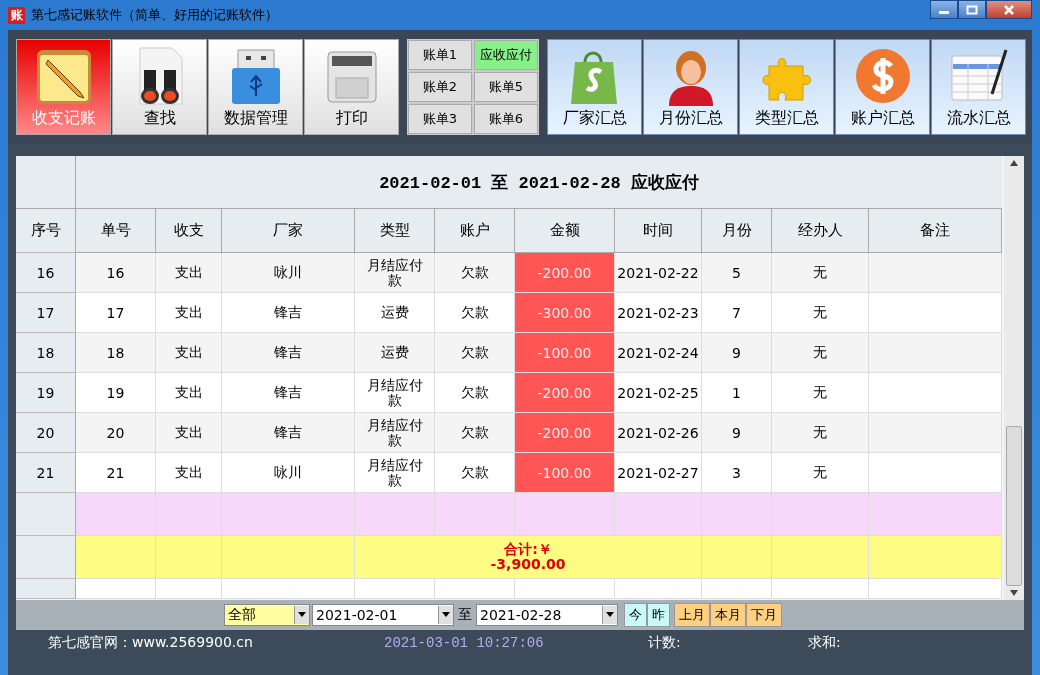  I want to click on ledger-tab: 应收应付, so click(506, 55).